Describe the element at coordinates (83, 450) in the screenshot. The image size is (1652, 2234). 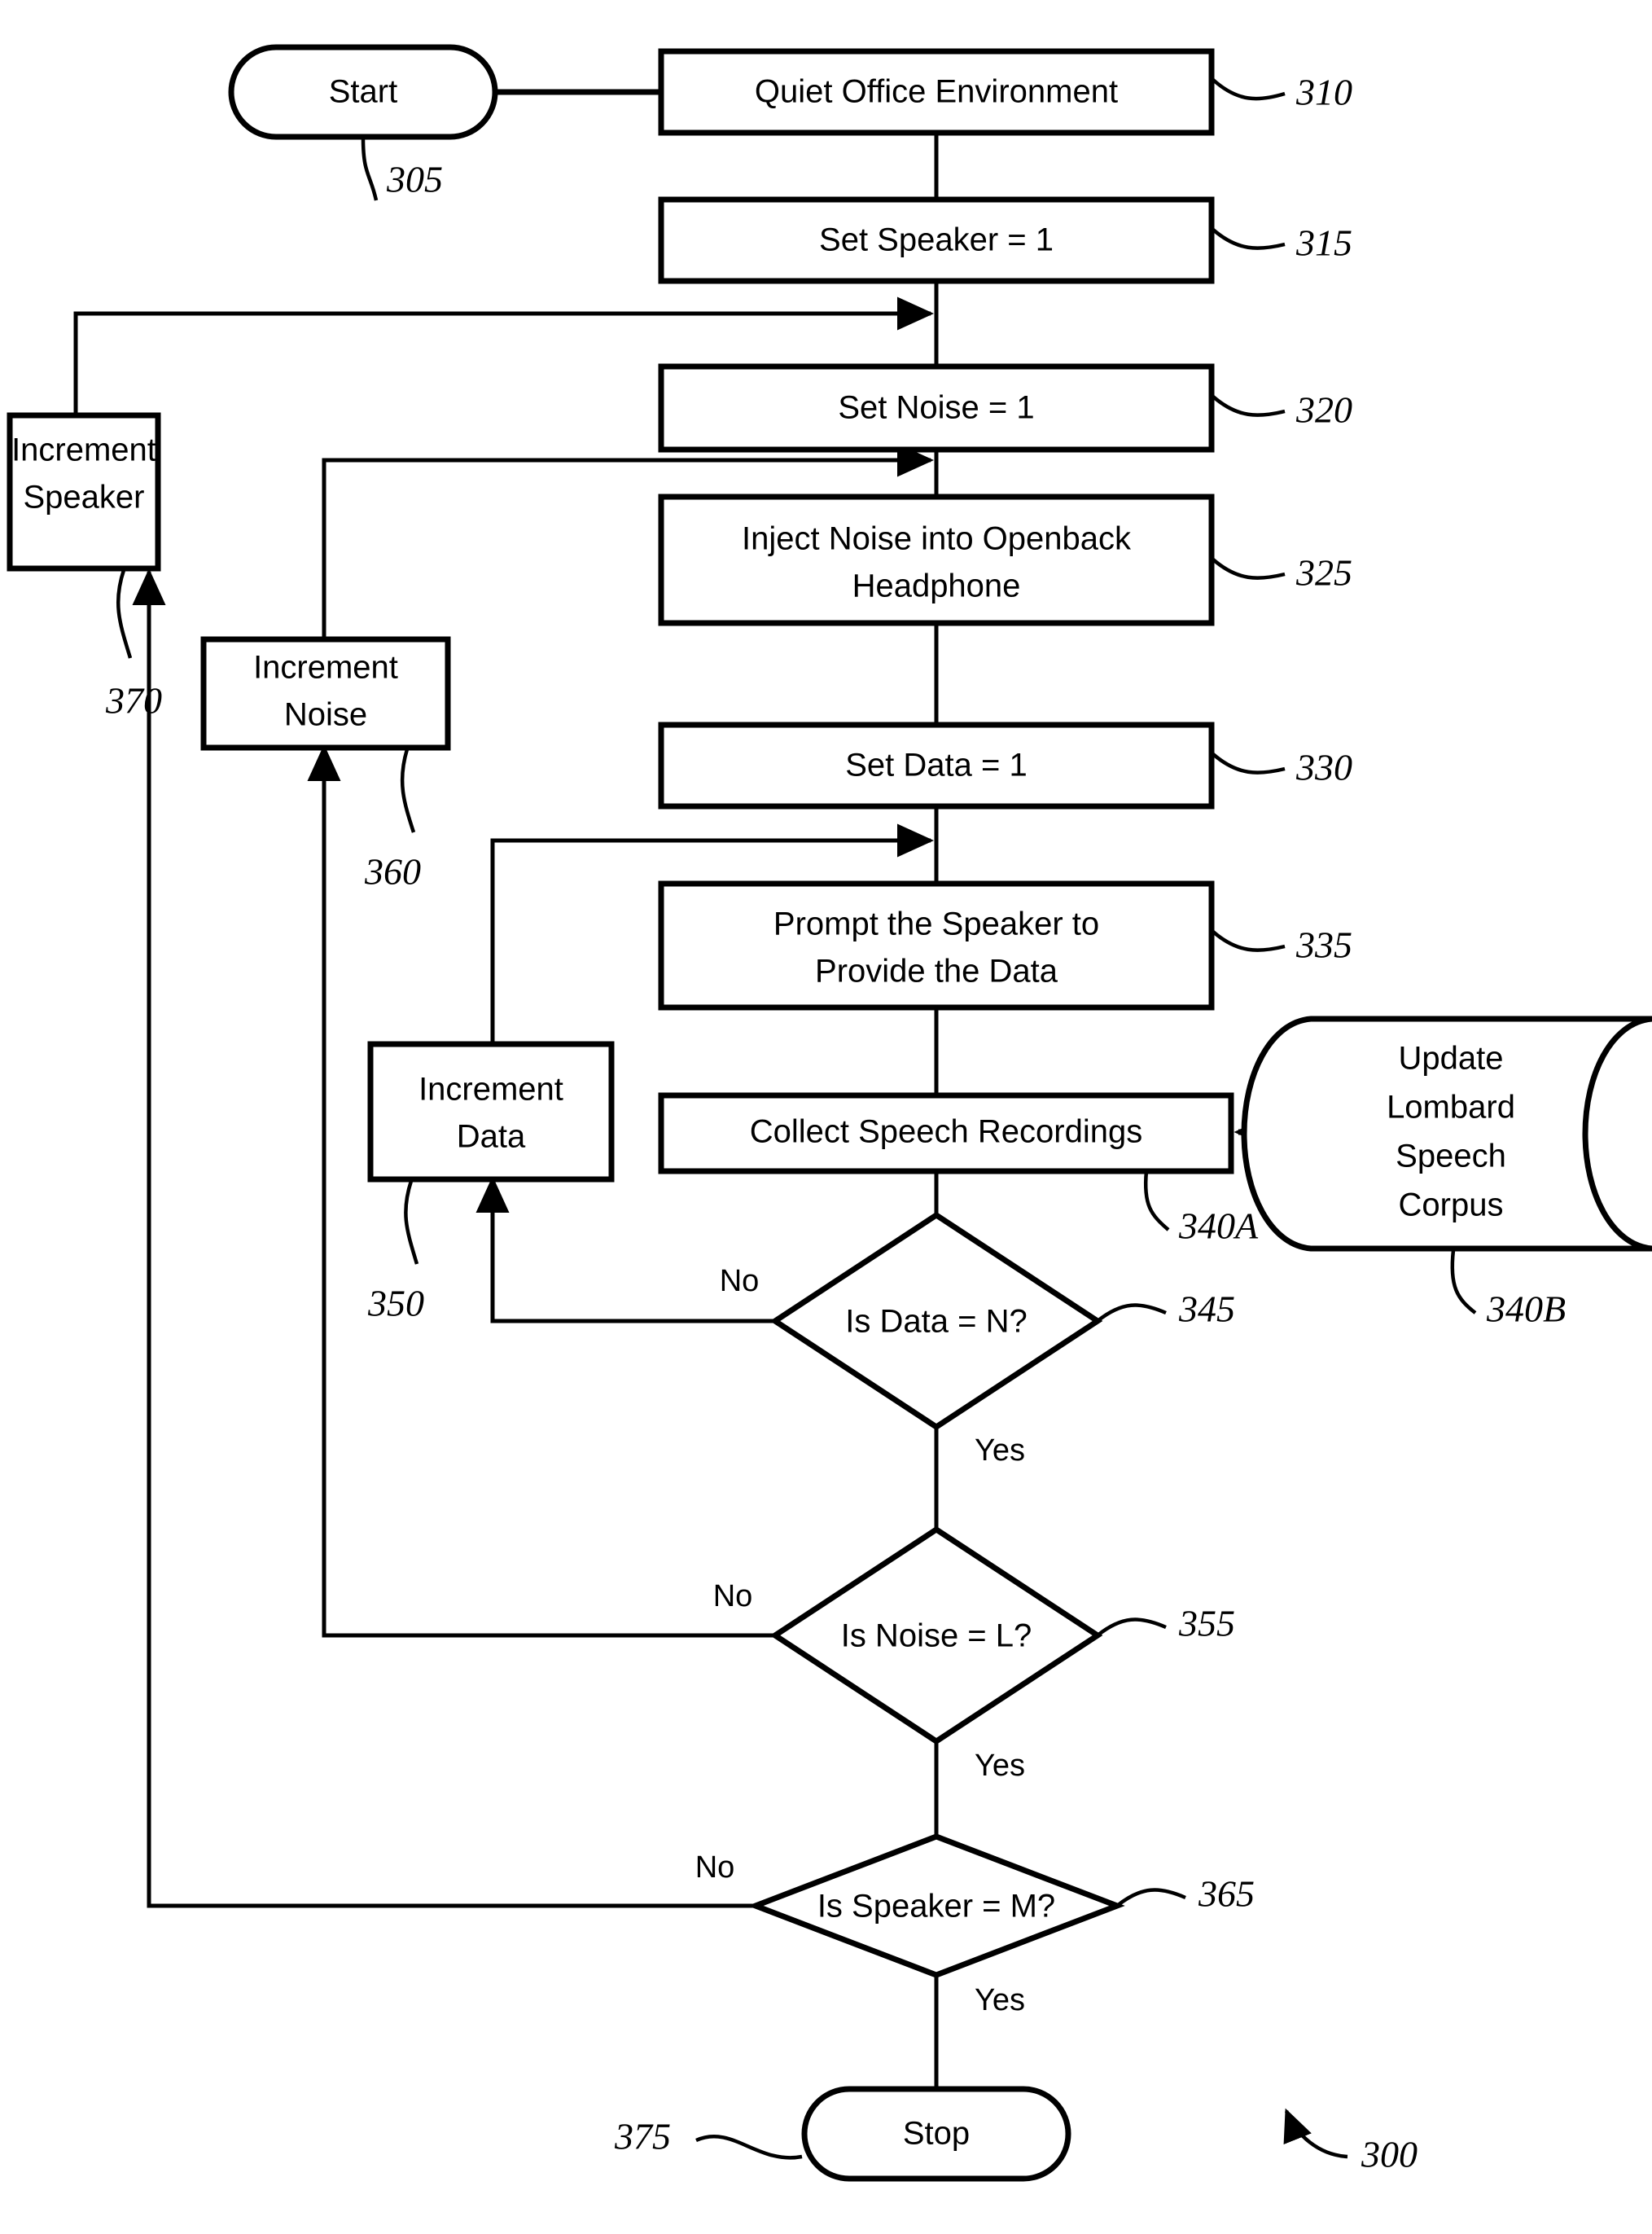
I see `increment-speaker-label-line1: Increment` at that location.